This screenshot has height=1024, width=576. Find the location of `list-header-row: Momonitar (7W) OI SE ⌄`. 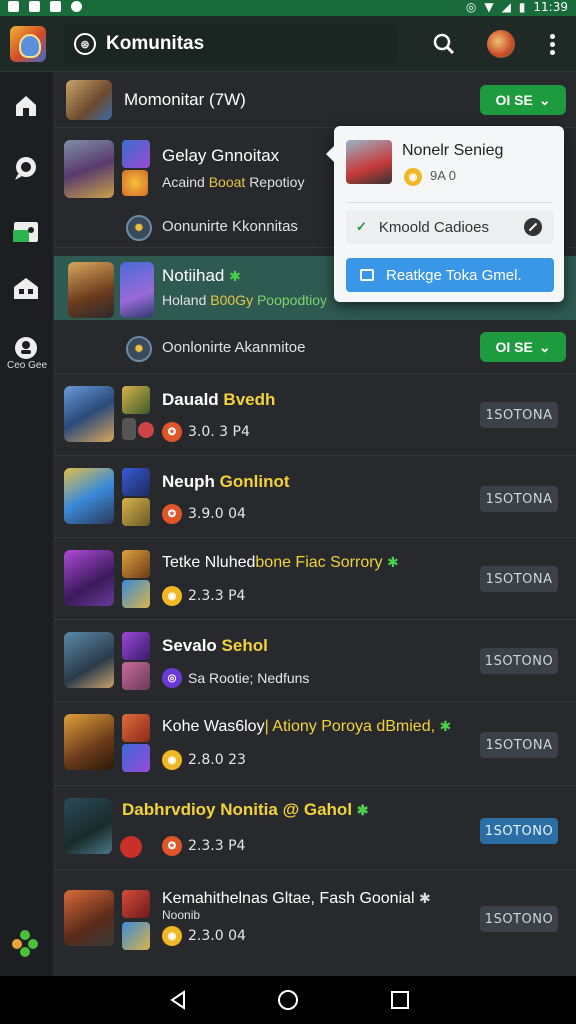

list-header-row: Momonitar (7W) OI SE ⌄ is located at coordinates (315, 100).